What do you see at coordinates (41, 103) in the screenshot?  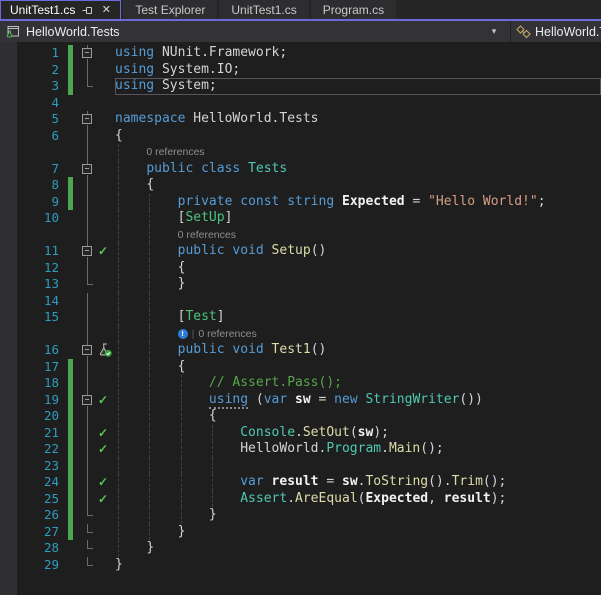 I see `line-number: 4` at bounding box center [41, 103].